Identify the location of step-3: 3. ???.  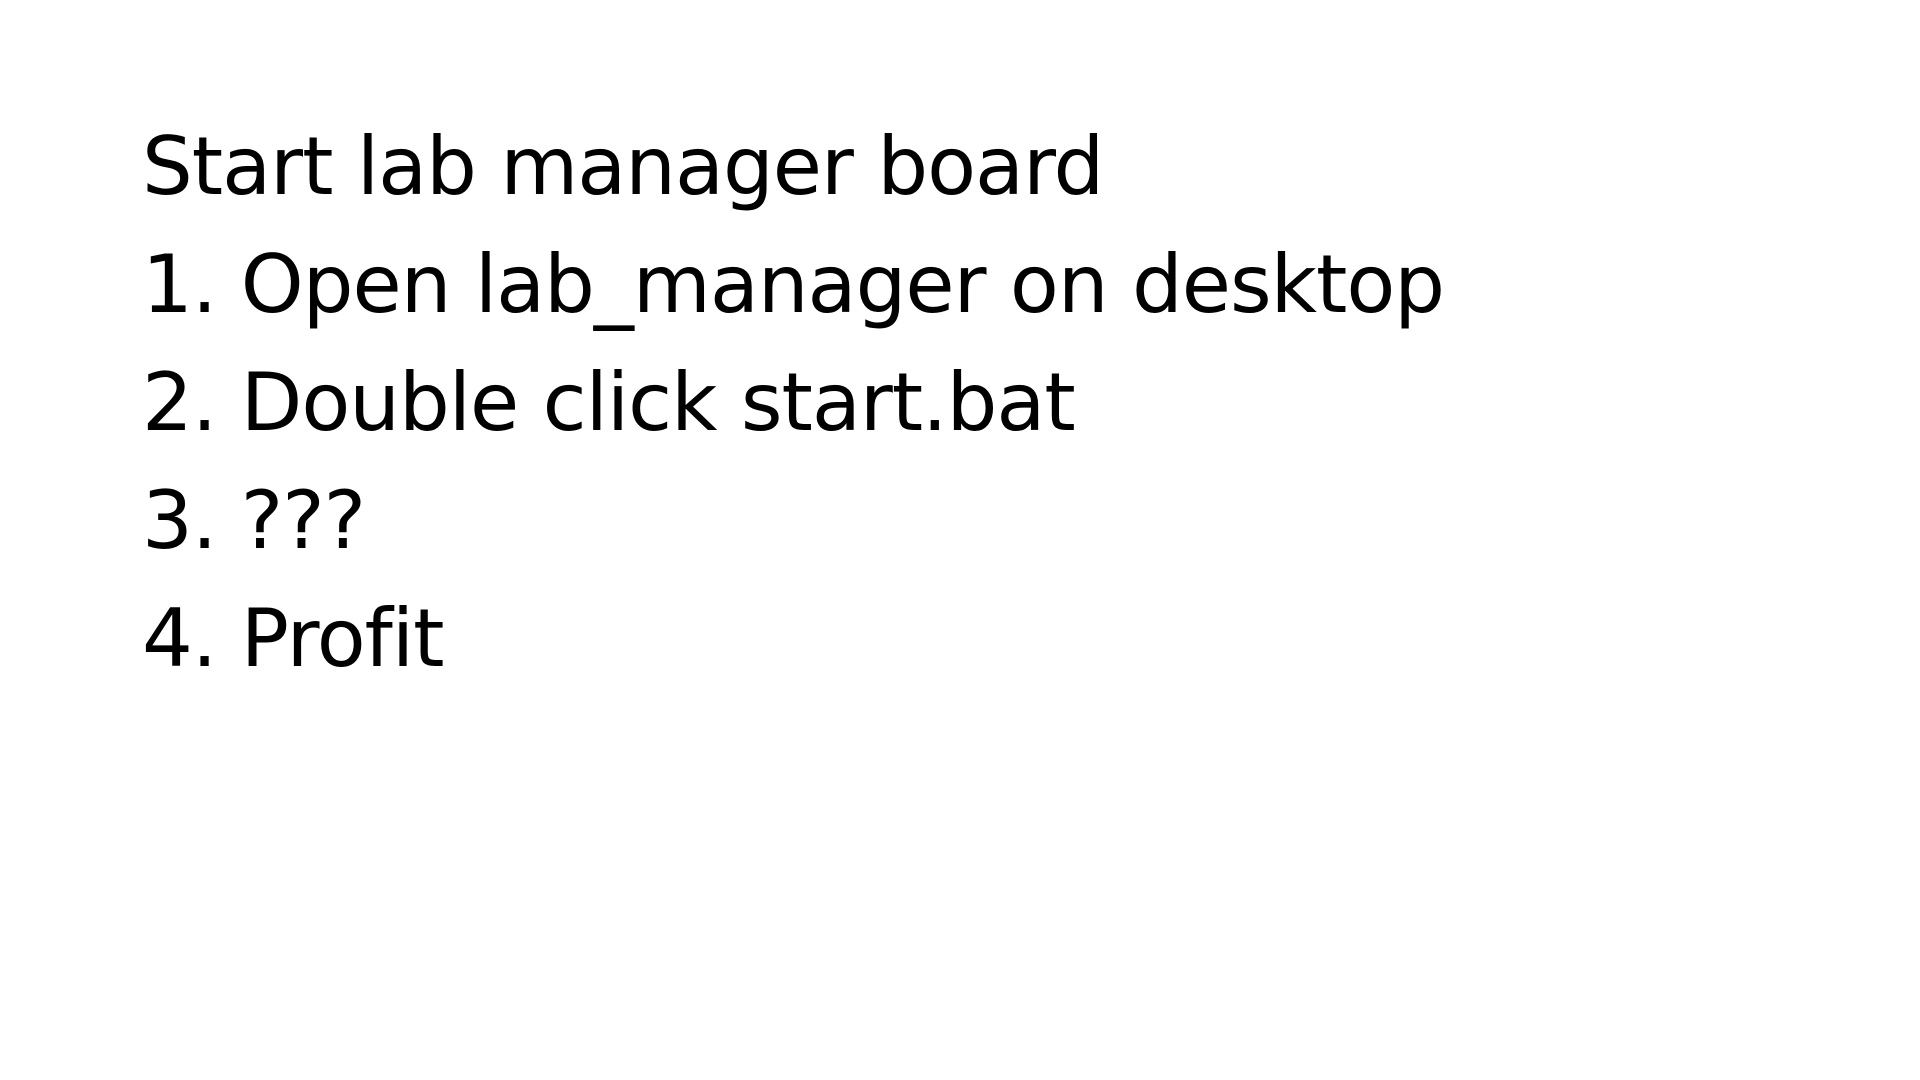
(254, 520).